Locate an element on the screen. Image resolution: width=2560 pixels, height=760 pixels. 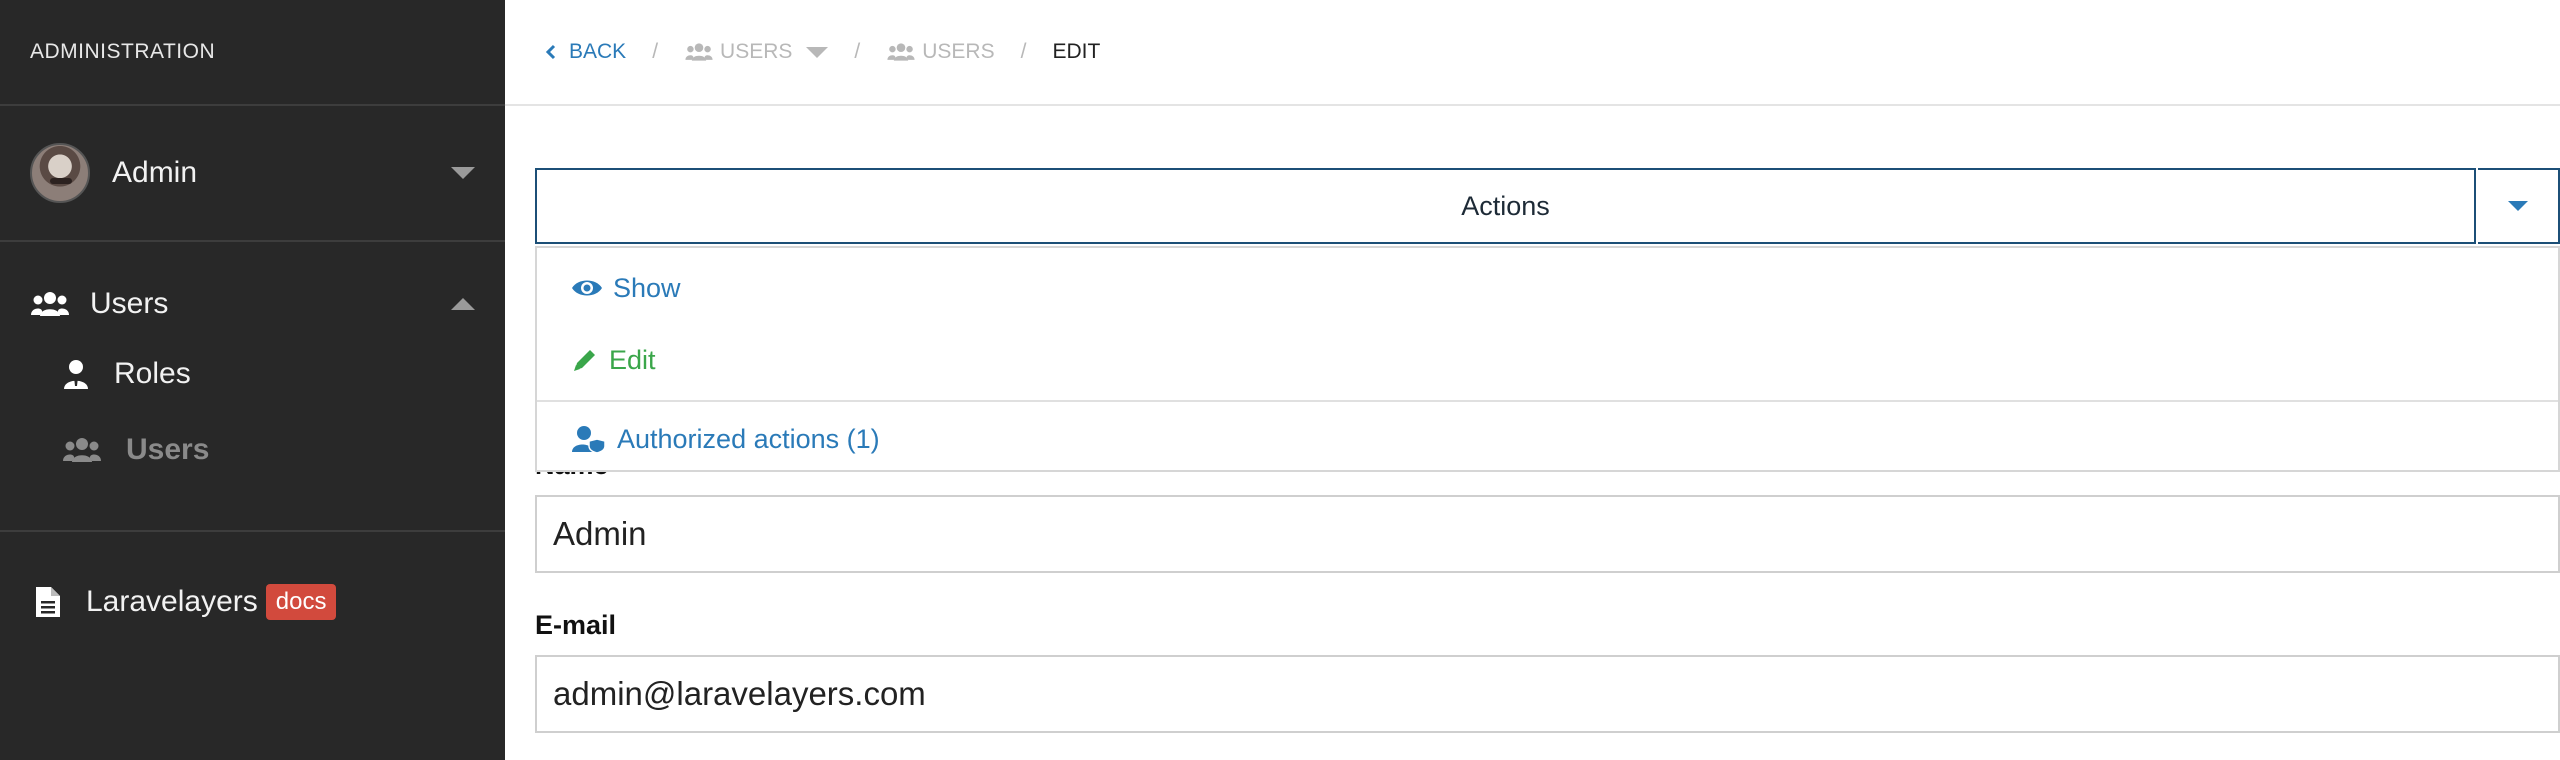
chevron-up-icon is located at coordinates (463, 304).